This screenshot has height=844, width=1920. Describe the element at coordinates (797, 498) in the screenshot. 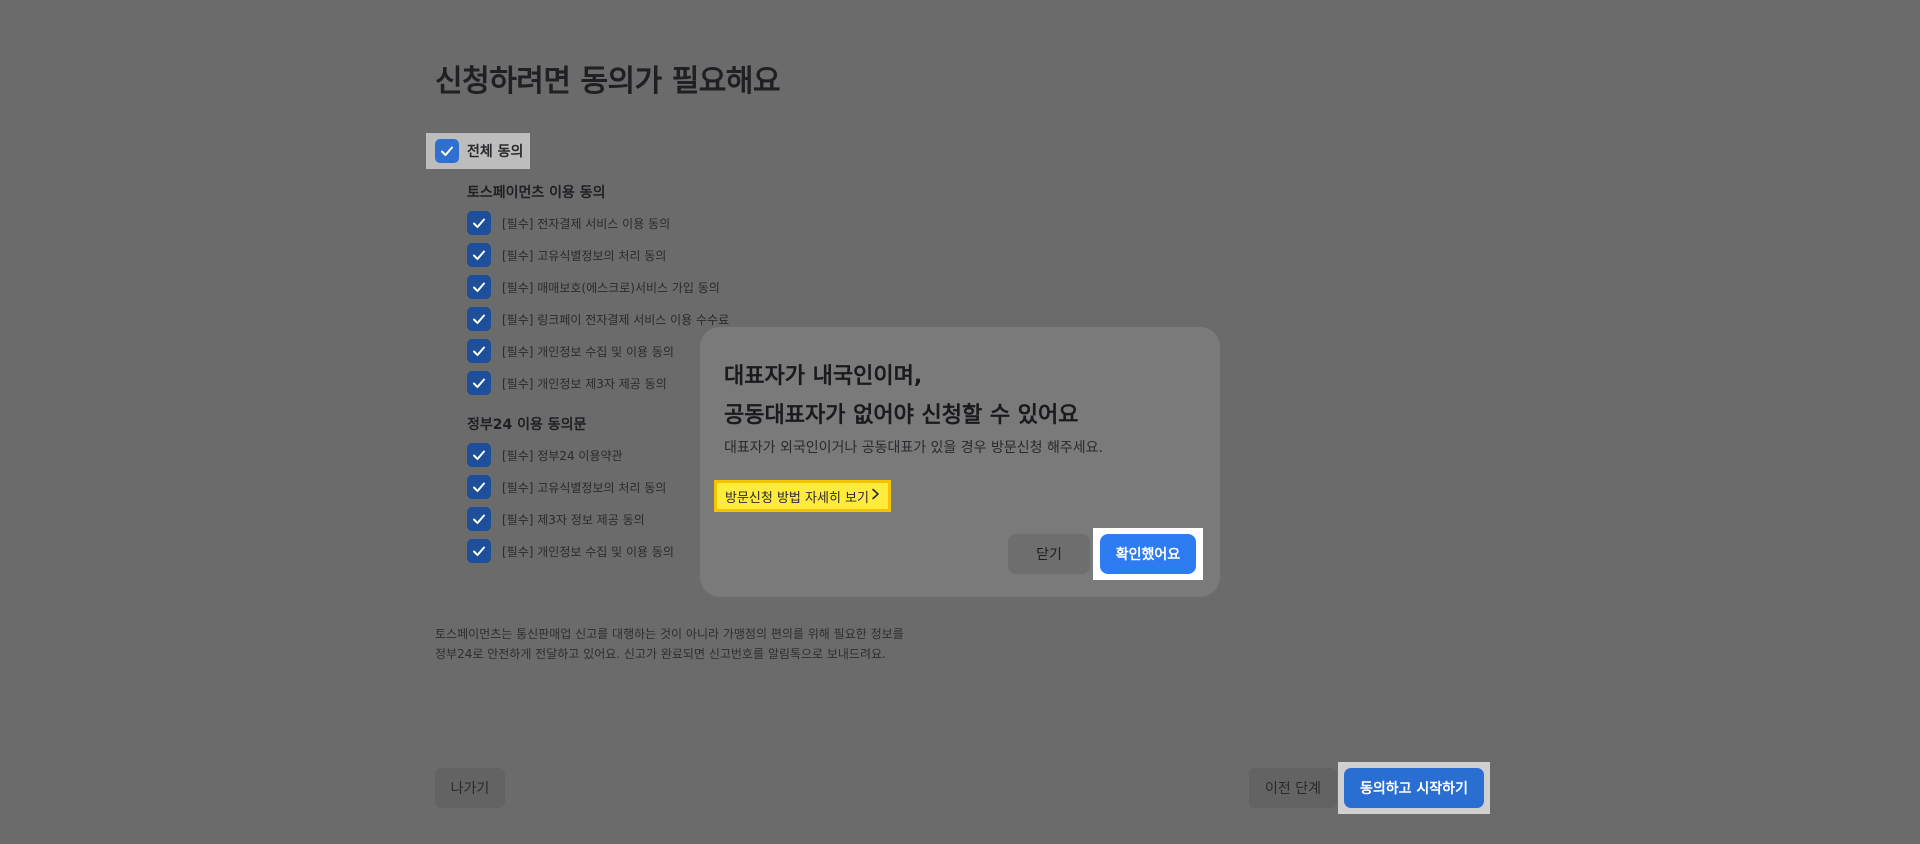

I see `link-label: 방문신청 방법 자세히 보기` at that location.